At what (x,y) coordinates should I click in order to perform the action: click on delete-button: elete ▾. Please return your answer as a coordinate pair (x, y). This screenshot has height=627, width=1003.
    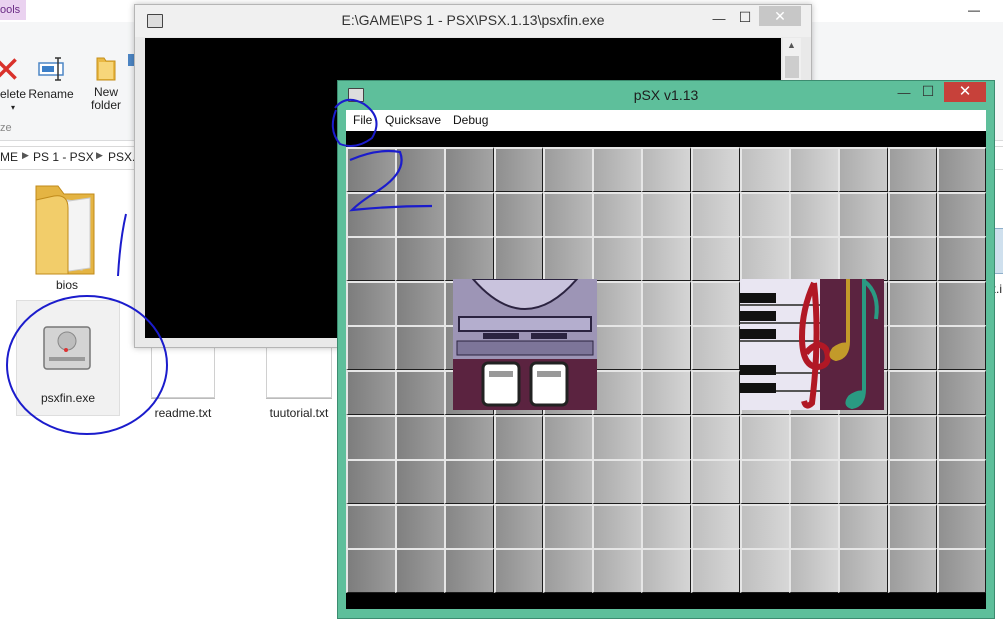
    Looking at the image, I should click on (13, 84).